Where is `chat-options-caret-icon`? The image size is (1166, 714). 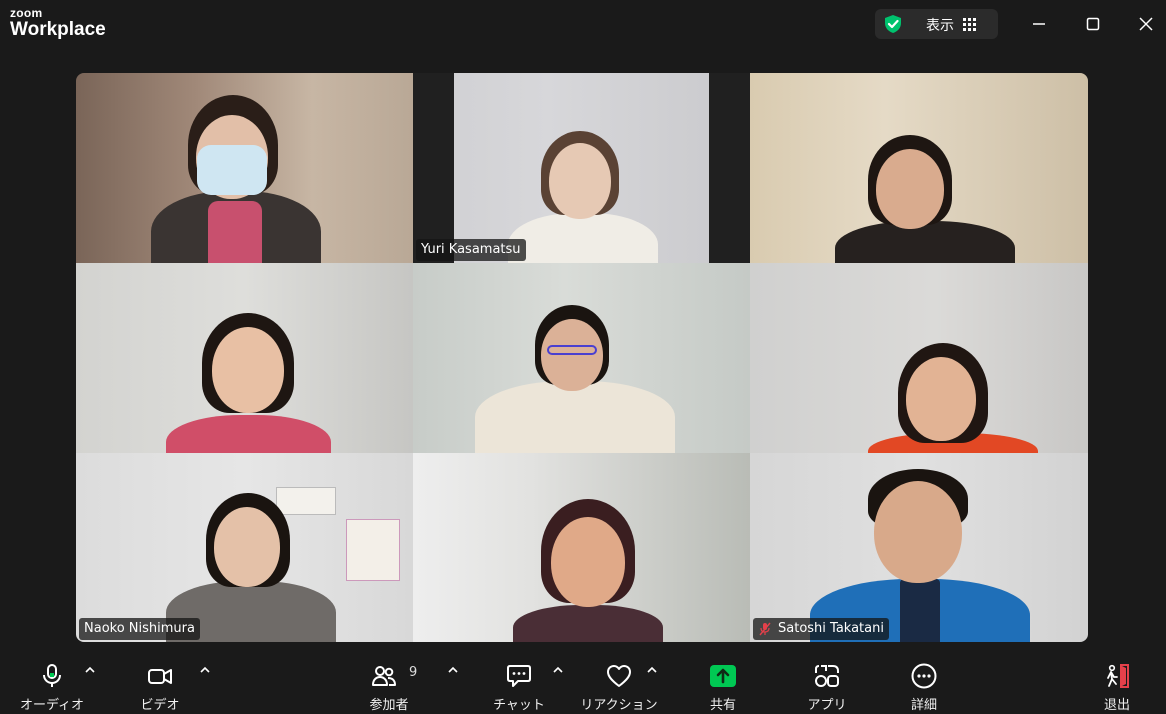
chat-options-caret-icon is located at coordinates (558, 670).